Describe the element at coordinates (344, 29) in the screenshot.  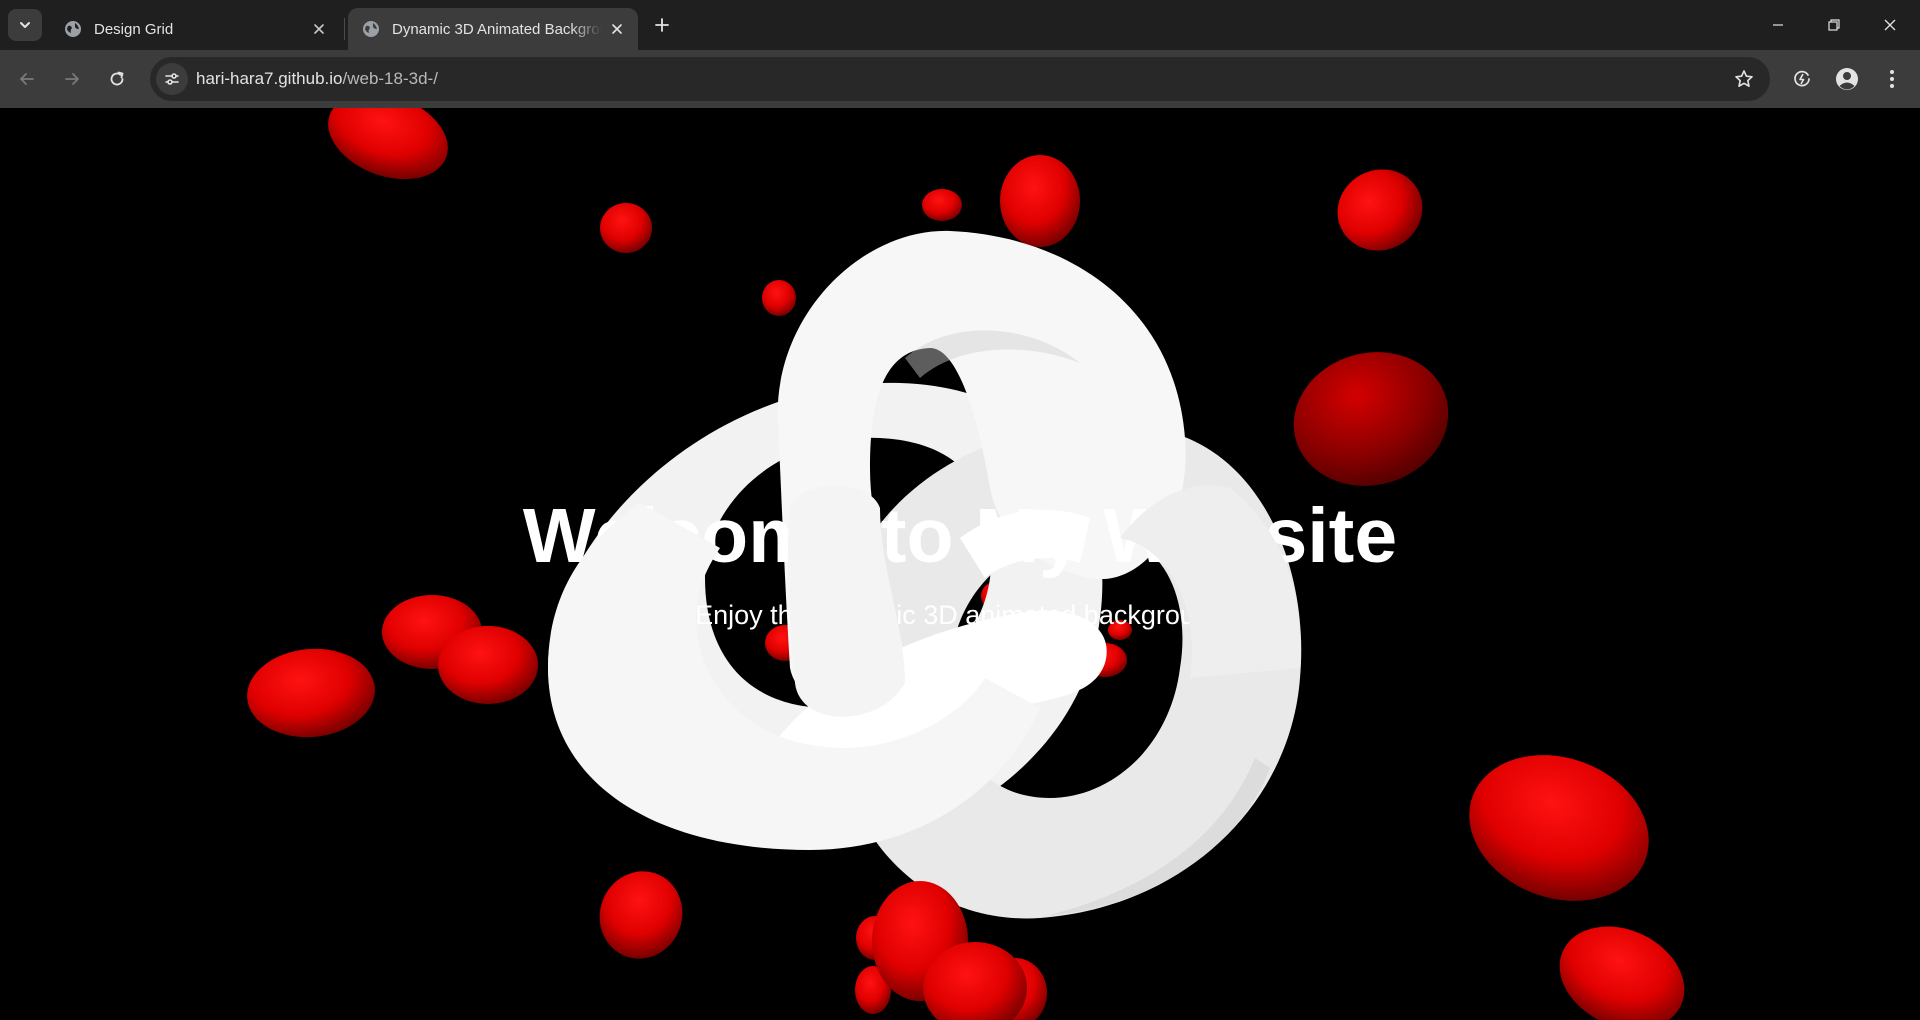
I see `tab-separator` at that location.